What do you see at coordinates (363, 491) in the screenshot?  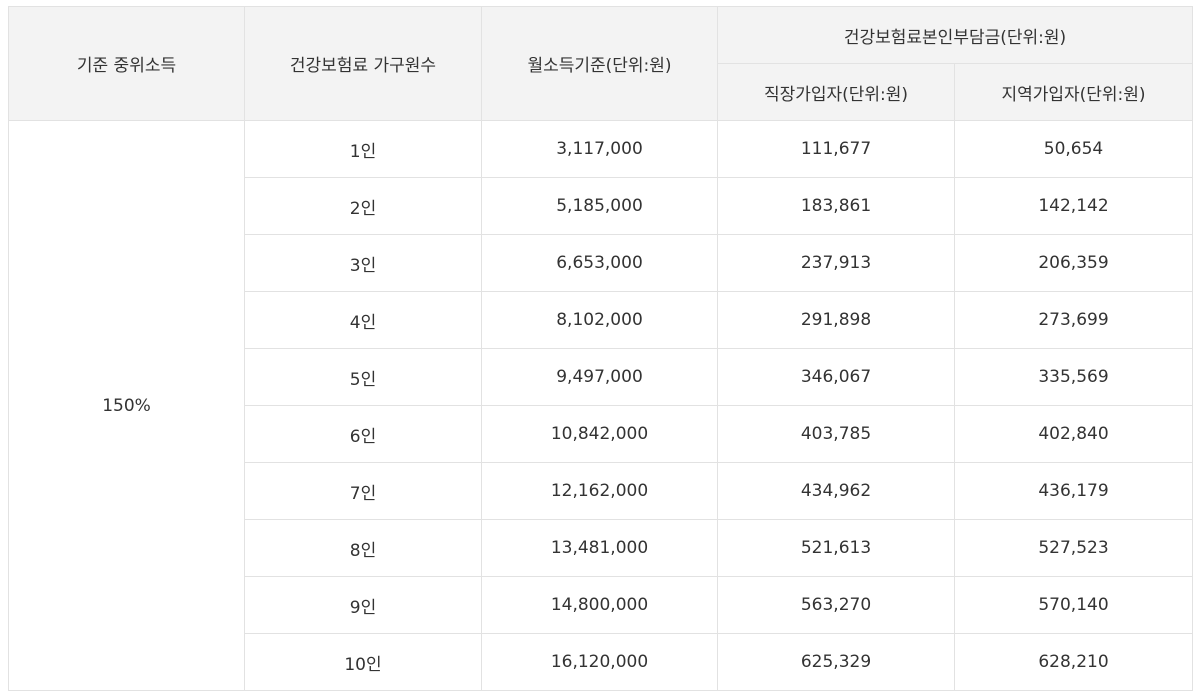 I see `household-cell: 7인` at bounding box center [363, 491].